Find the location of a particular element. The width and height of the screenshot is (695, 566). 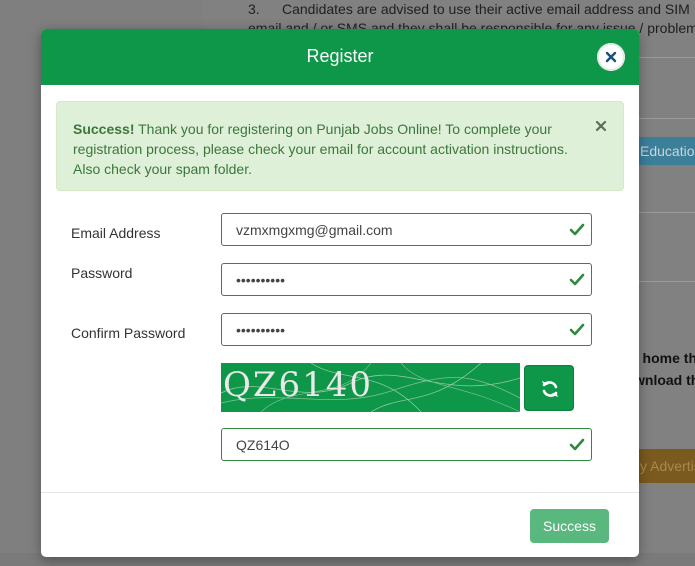

alert-strong: Success! is located at coordinates (104, 129).